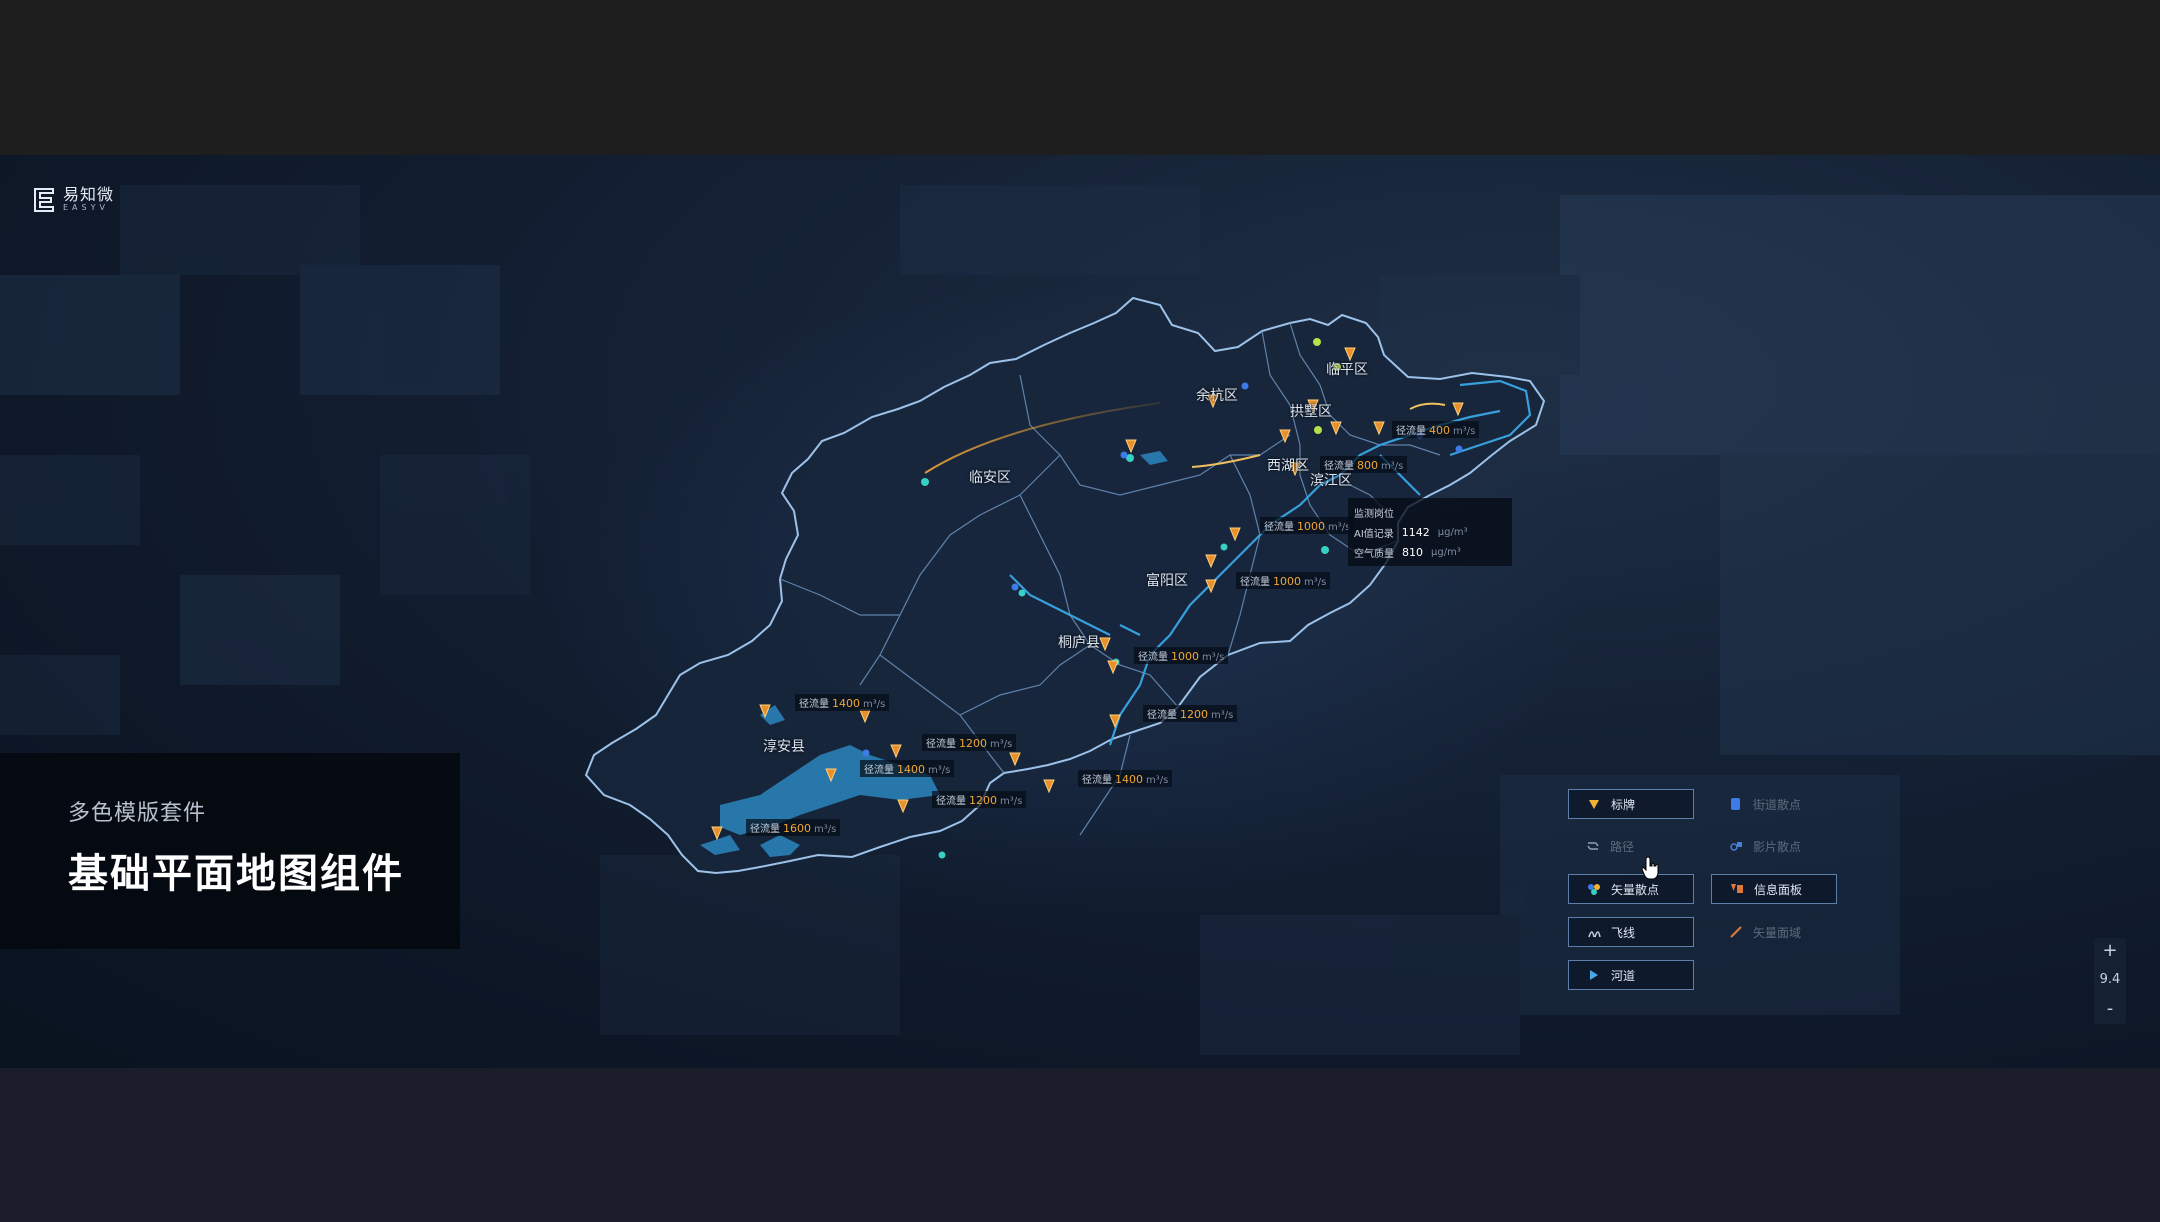 This screenshot has height=1222, width=2160. What do you see at coordinates (44, 200) in the screenshot?
I see `easyv-logo-icon` at bounding box center [44, 200].